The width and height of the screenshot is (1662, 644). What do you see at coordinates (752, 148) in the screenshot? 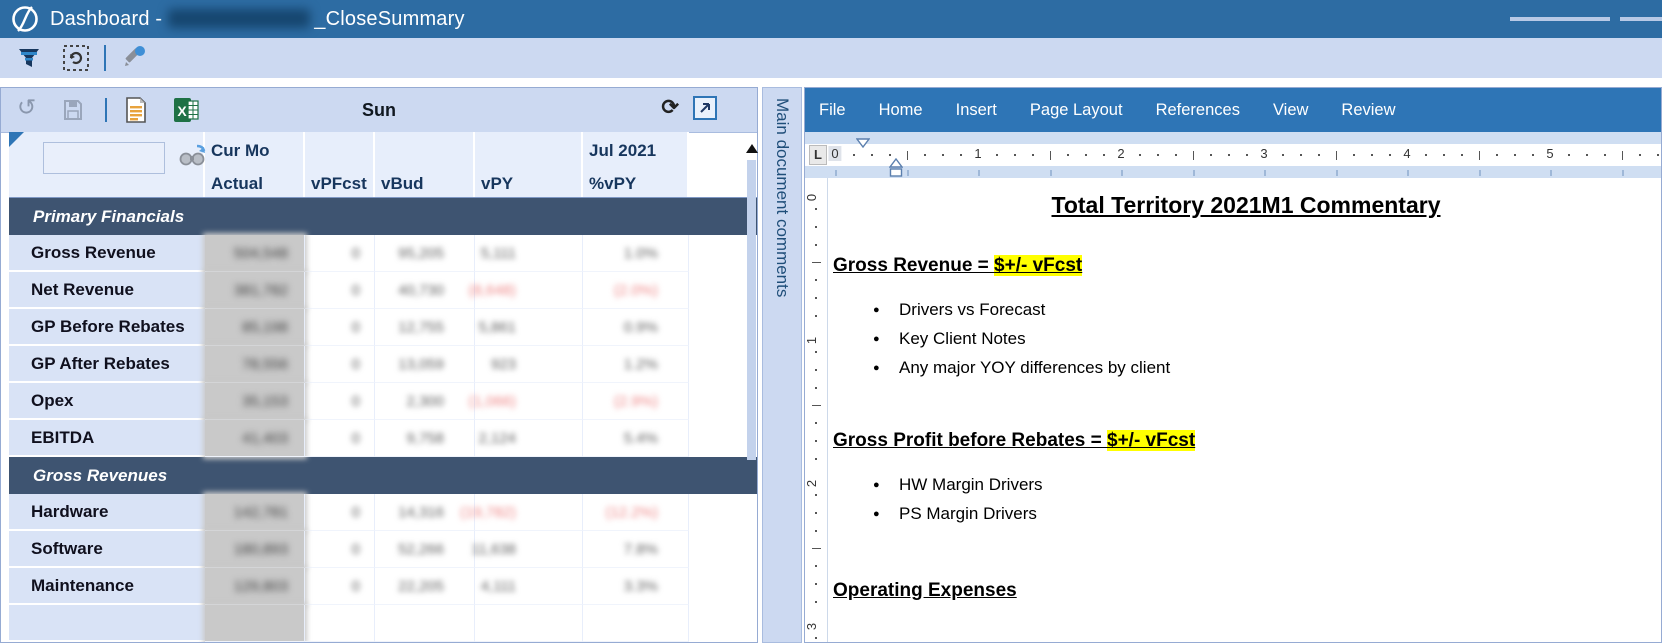
I see `scroll-up-icon` at bounding box center [752, 148].